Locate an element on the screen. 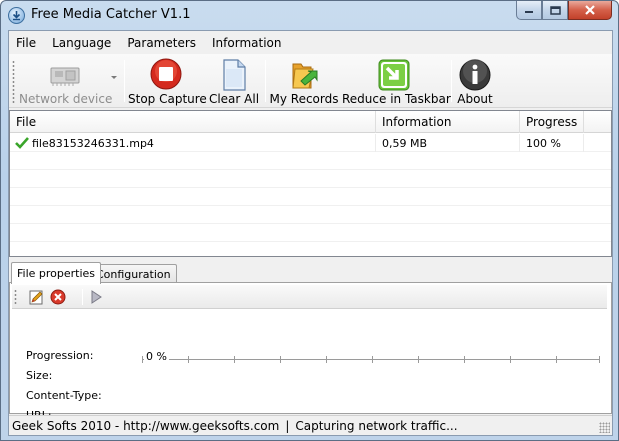 The image size is (619, 441). maximize-icon is located at coordinates (555, 10).